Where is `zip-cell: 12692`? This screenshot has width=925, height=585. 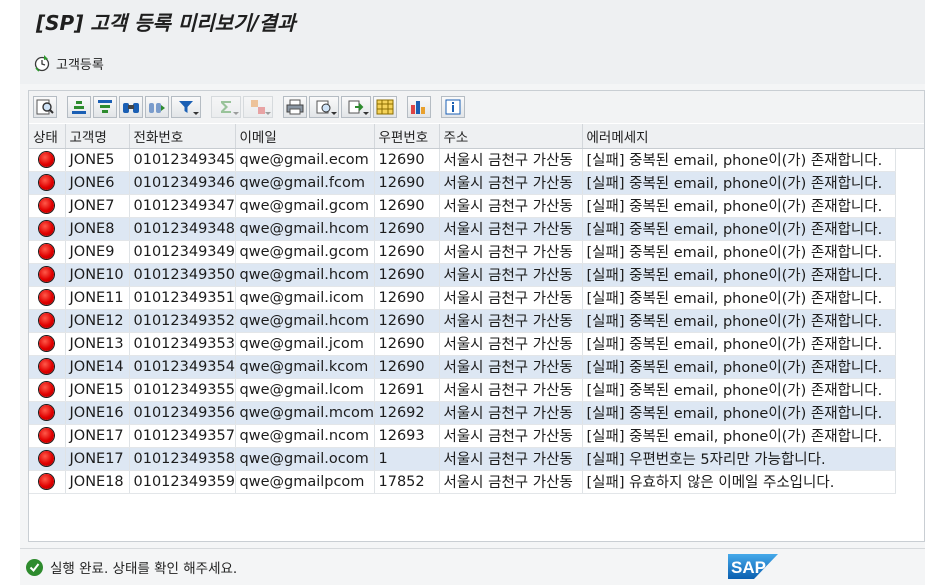
zip-cell: 12692 is located at coordinates (407, 413).